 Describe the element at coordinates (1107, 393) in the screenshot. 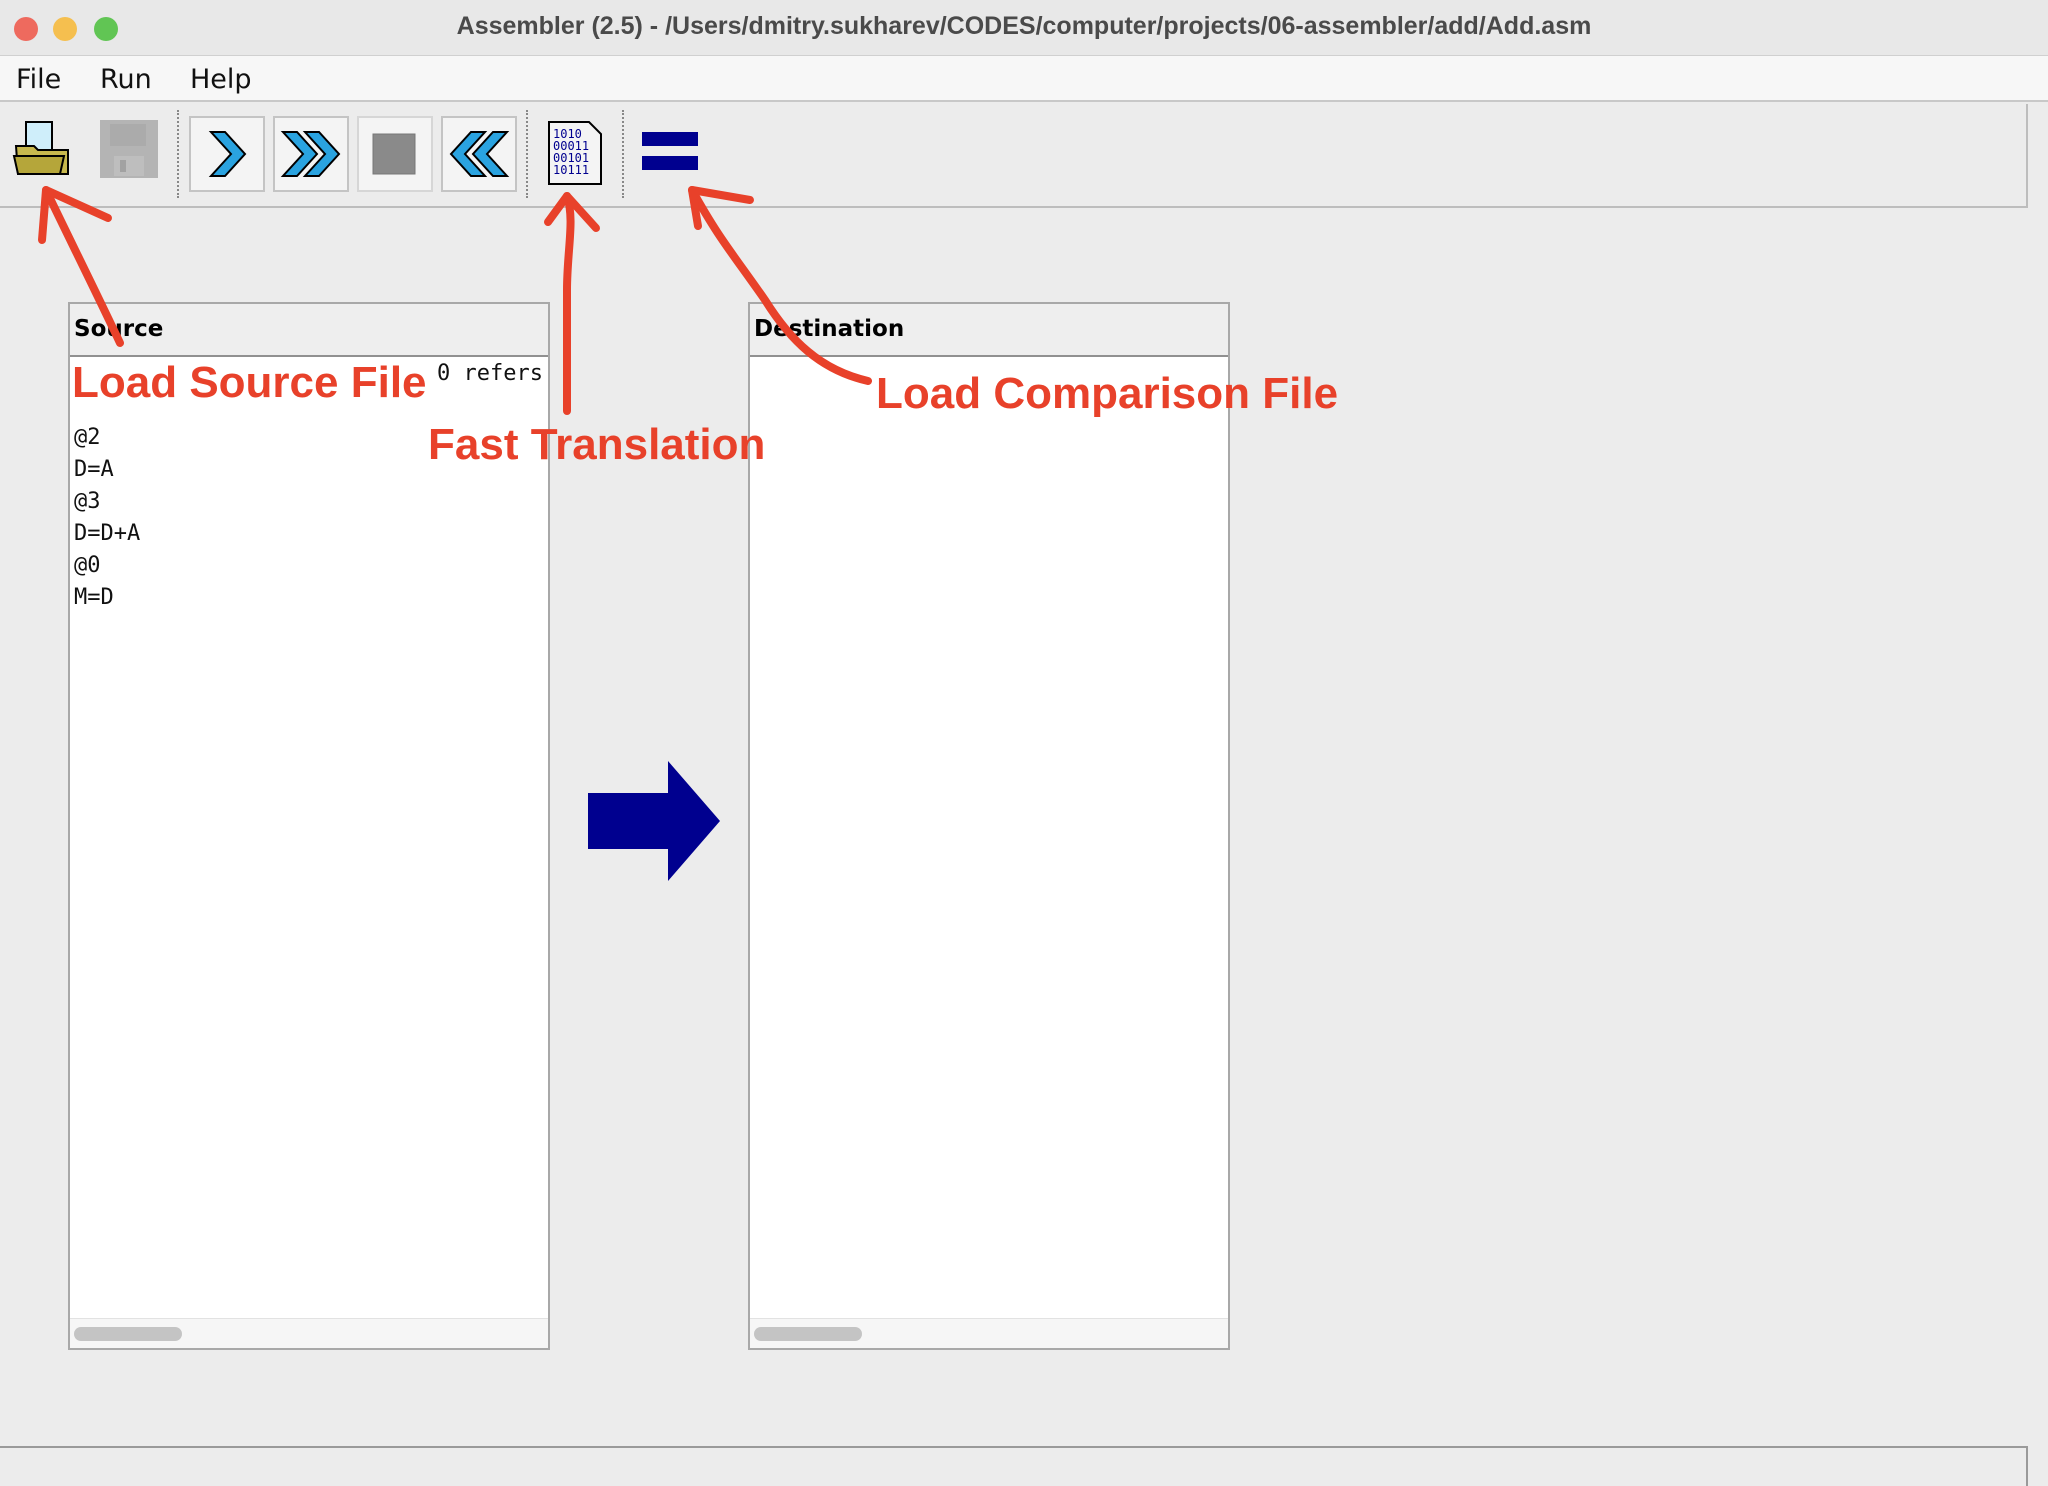

I see `annotation-load-comparison: Load Comparison File` at that location.